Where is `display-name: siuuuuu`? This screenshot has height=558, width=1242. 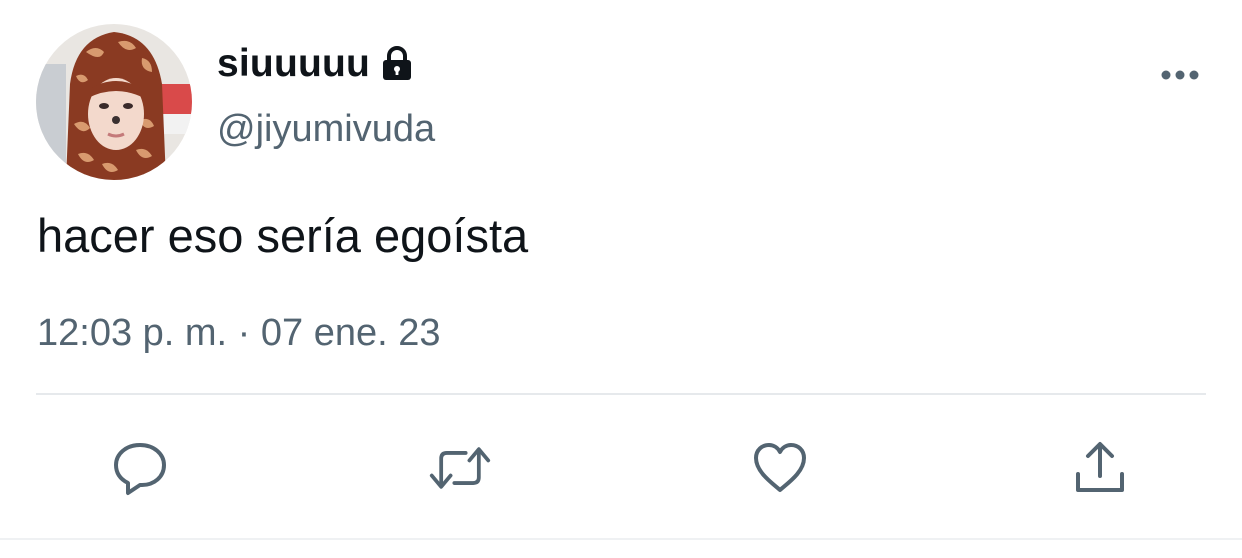
display-name: siuuuuu is located at coordinates (293, 64).